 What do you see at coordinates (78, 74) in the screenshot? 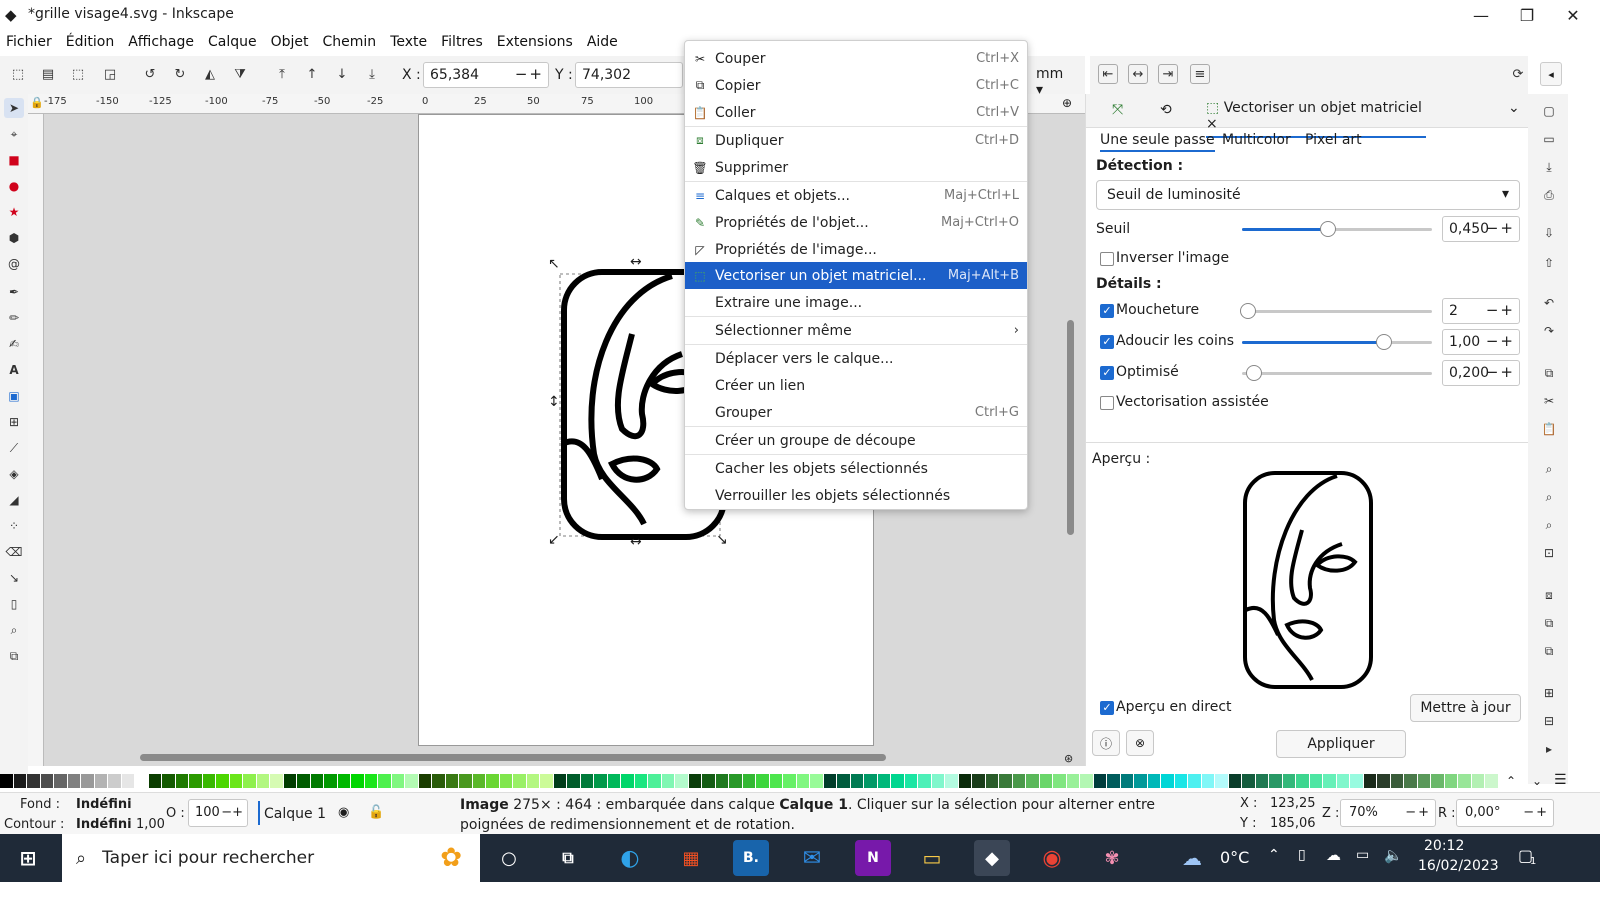
I see `deselect-icon: ⬚` at bounding box center [78, 74].